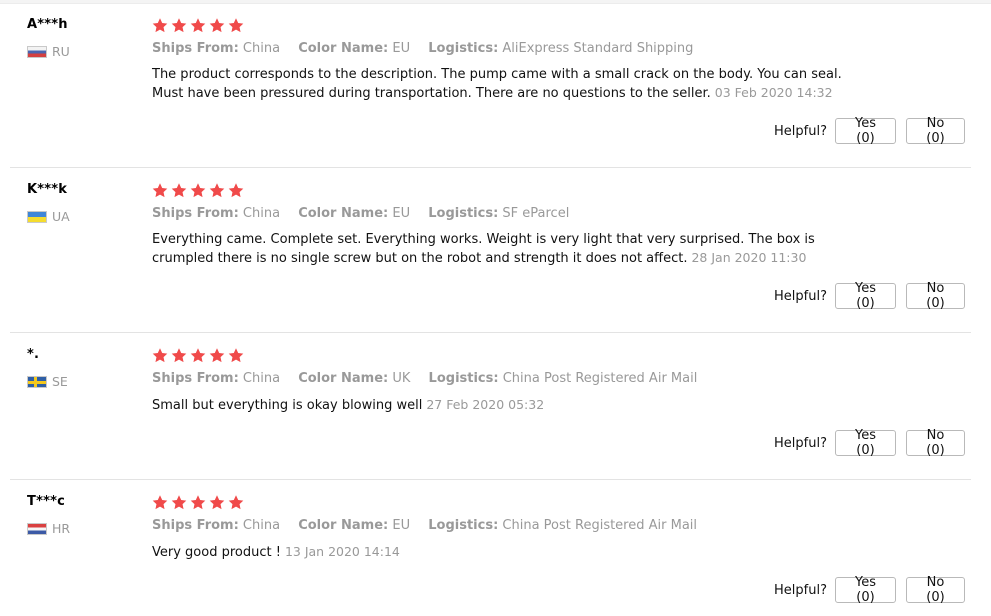  I want to click on reviewer-name: T***c, so click(46, 501).